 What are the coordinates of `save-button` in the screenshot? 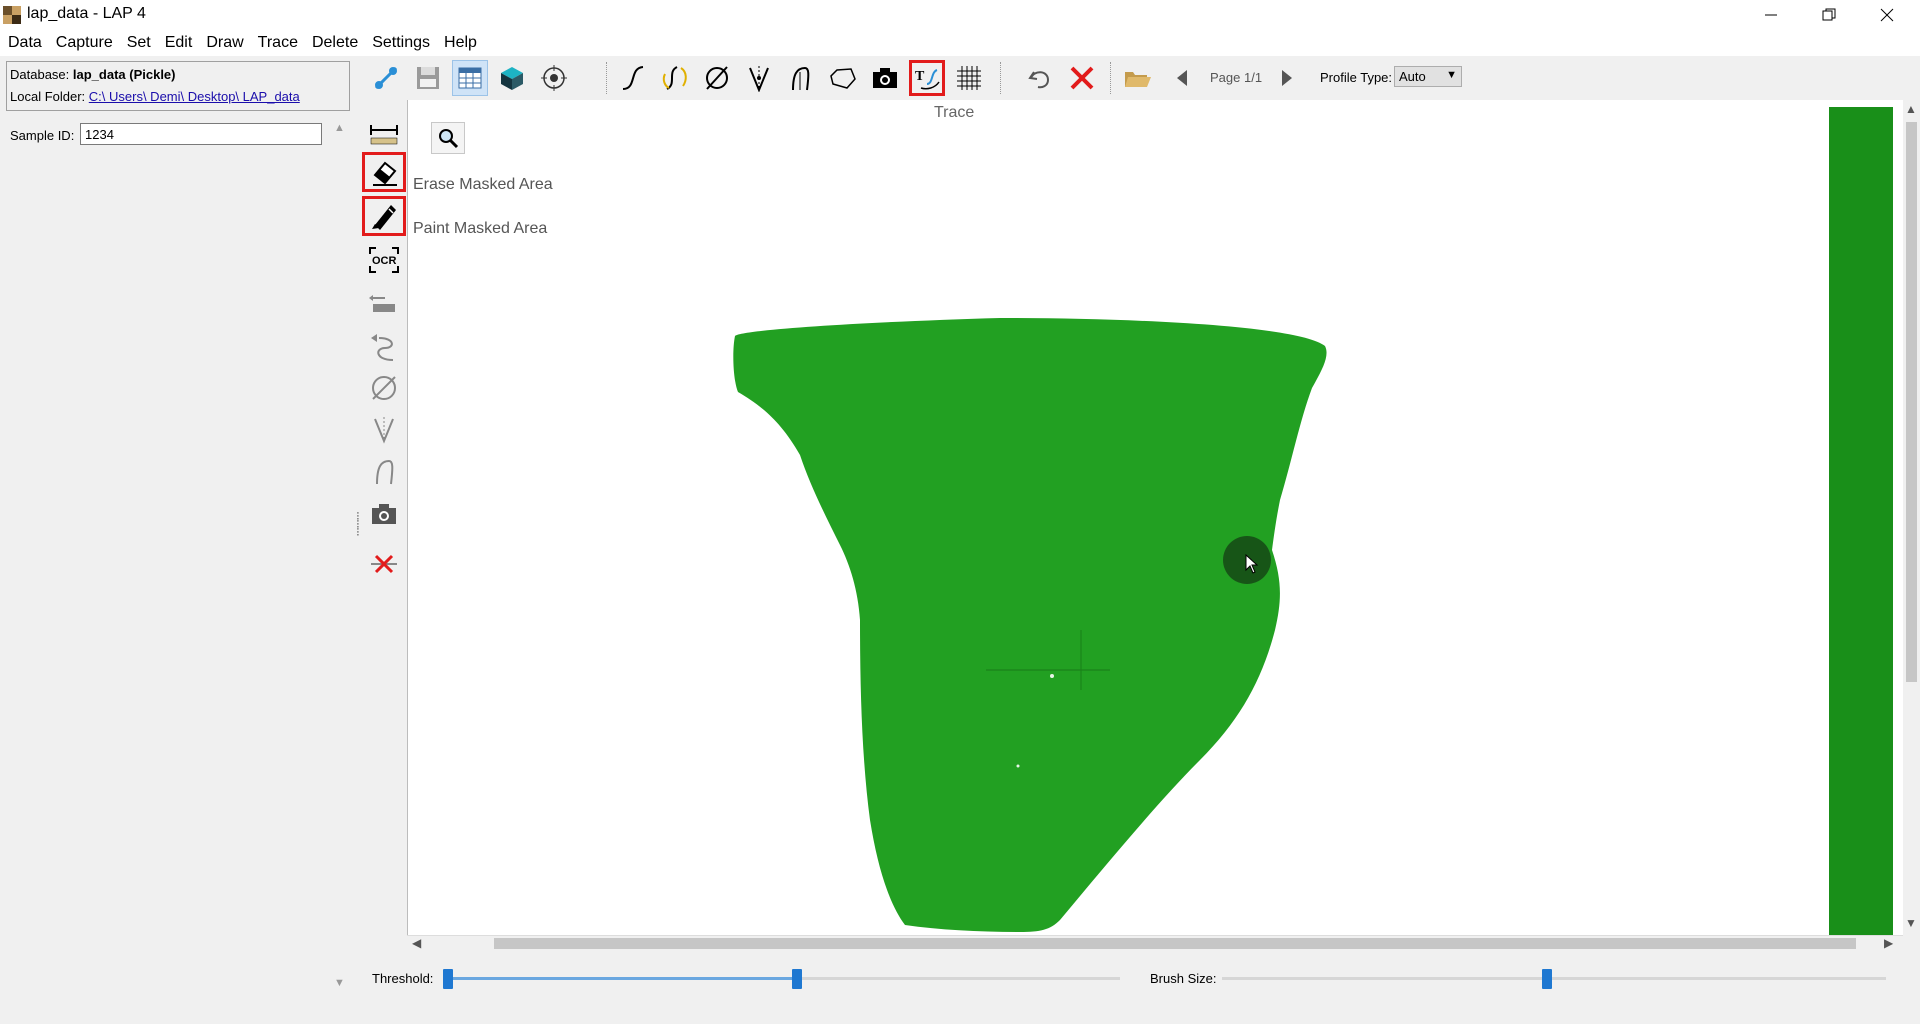 It's located at (428, 78).